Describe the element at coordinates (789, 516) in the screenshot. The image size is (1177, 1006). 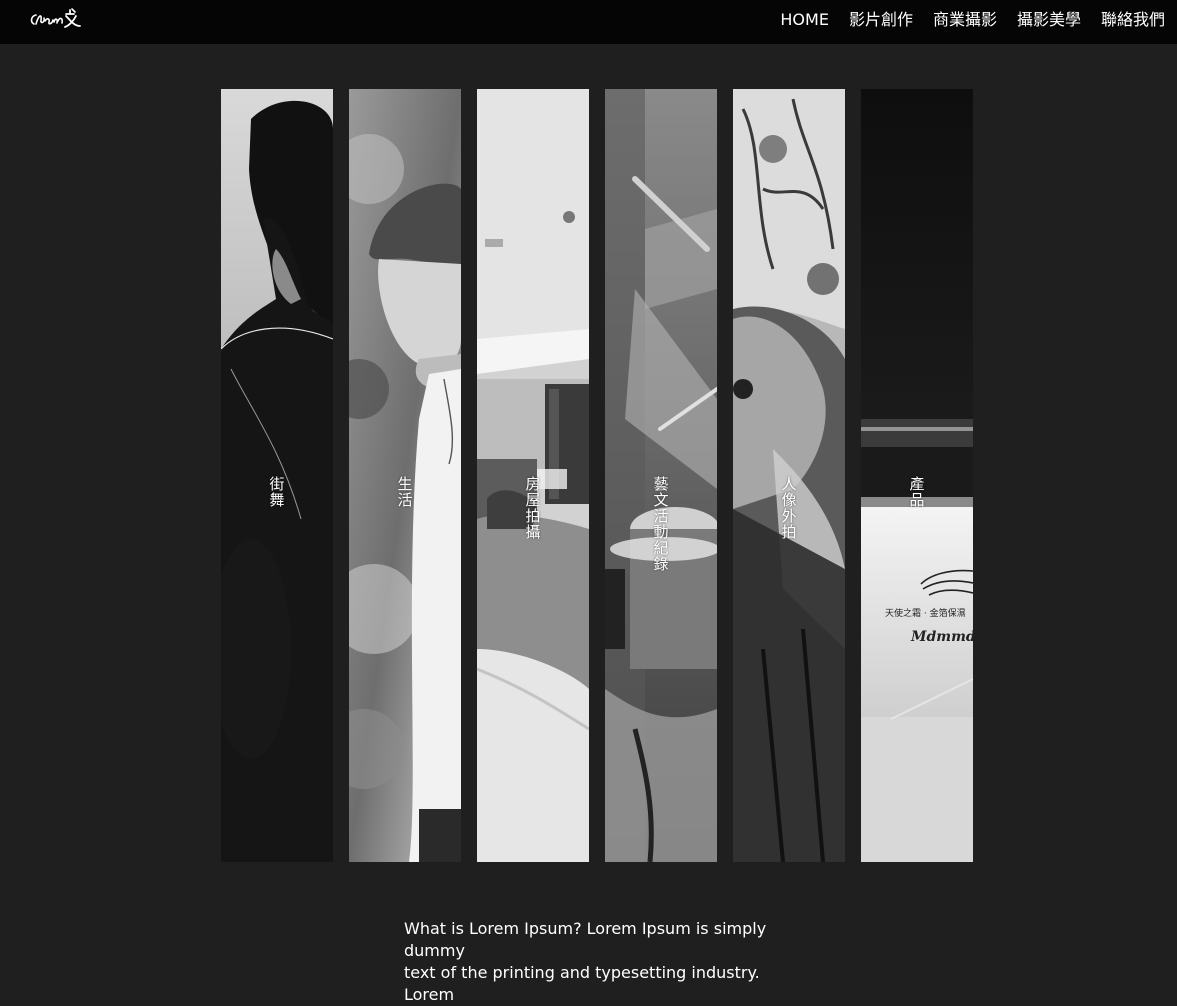
I see `strip-label-character: 外` at that location.